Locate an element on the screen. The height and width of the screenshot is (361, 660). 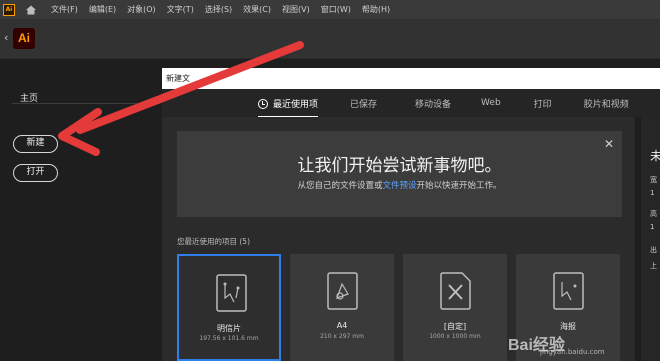
menu-help: 帮助(H) is located at coordinates (376, 9).